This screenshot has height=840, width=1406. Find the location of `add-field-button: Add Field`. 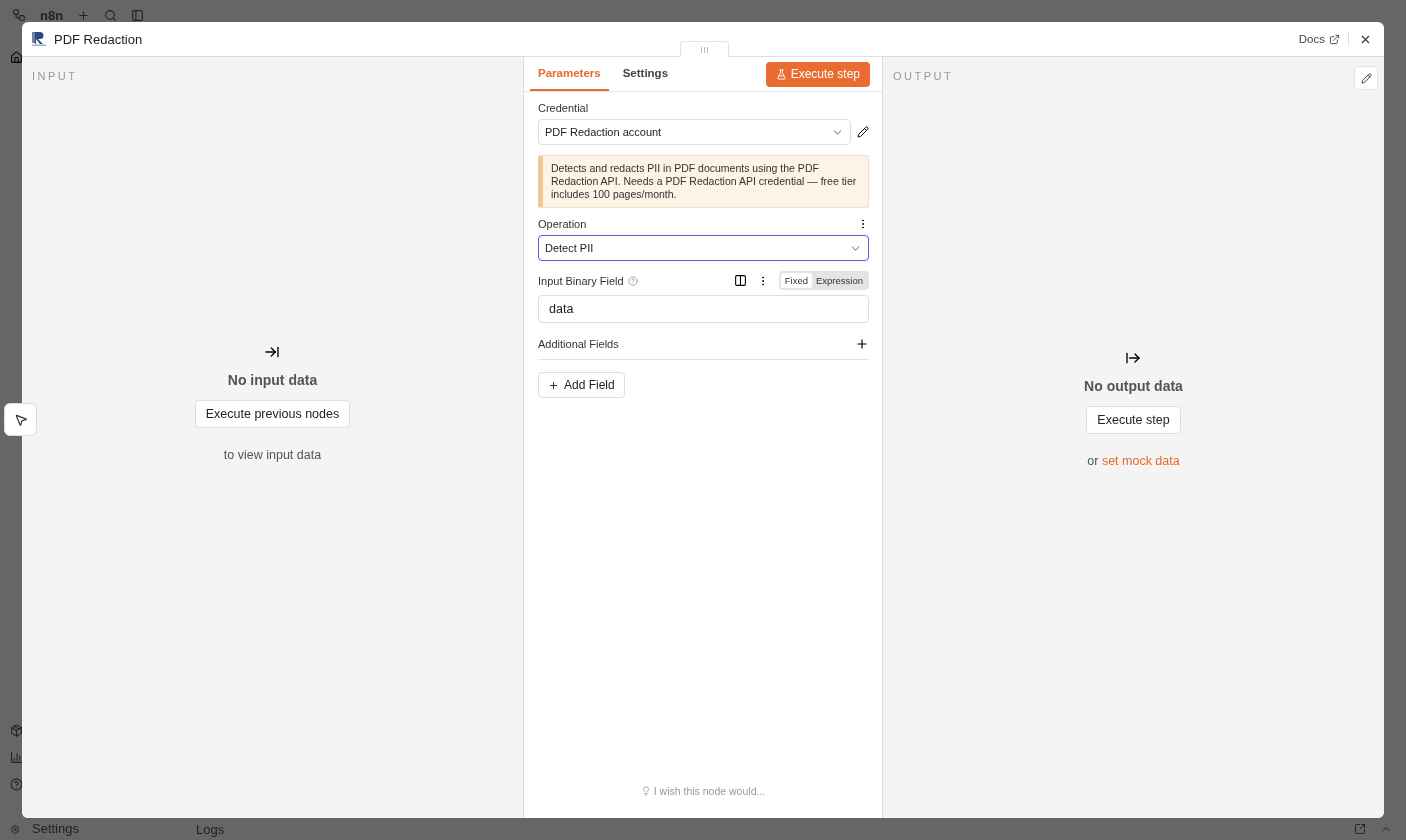

add-field-button: Add Field is located at coordinates (581, 385).